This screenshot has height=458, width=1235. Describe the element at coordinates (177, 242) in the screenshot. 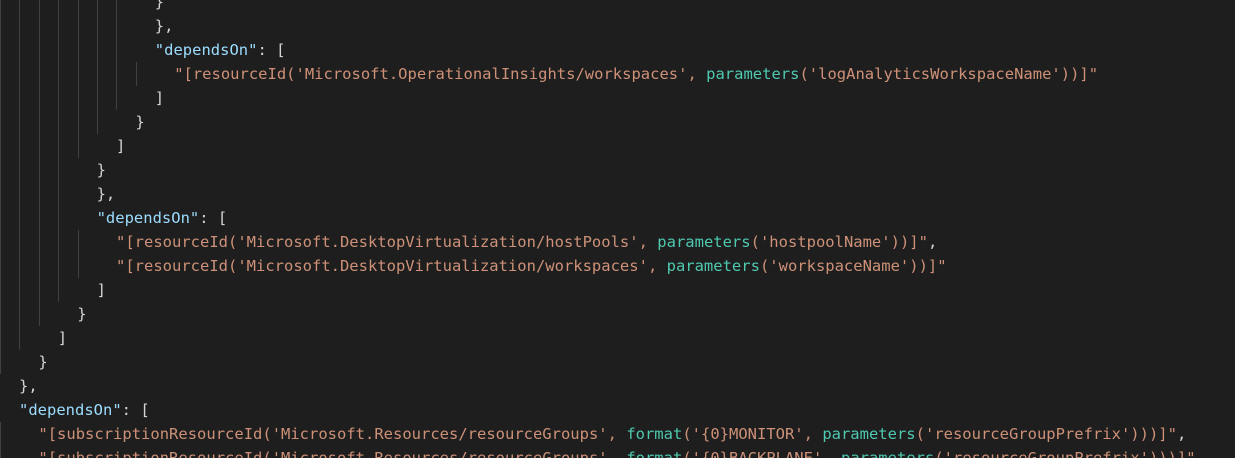

I see `string-literal: "[resourceId(` at that location.